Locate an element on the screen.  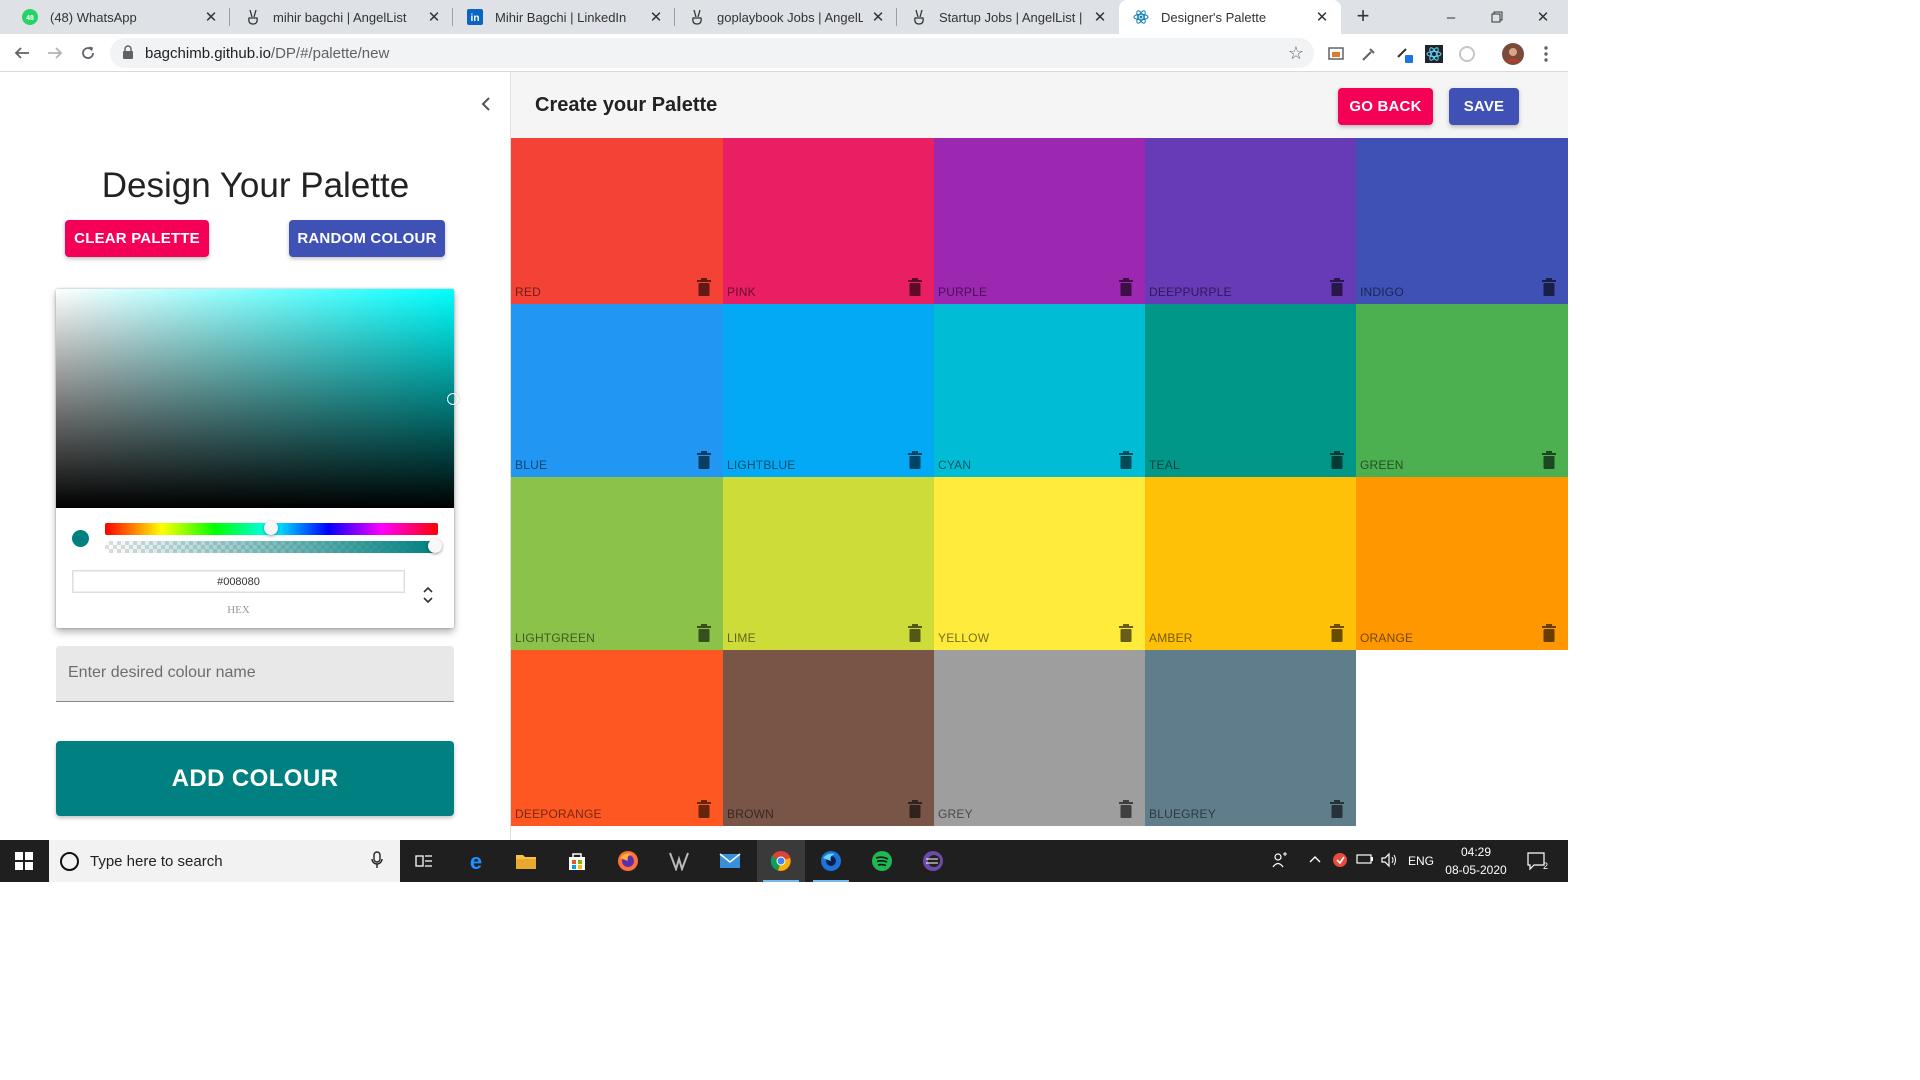
firefox-icon is located at coordinates (628, 861).